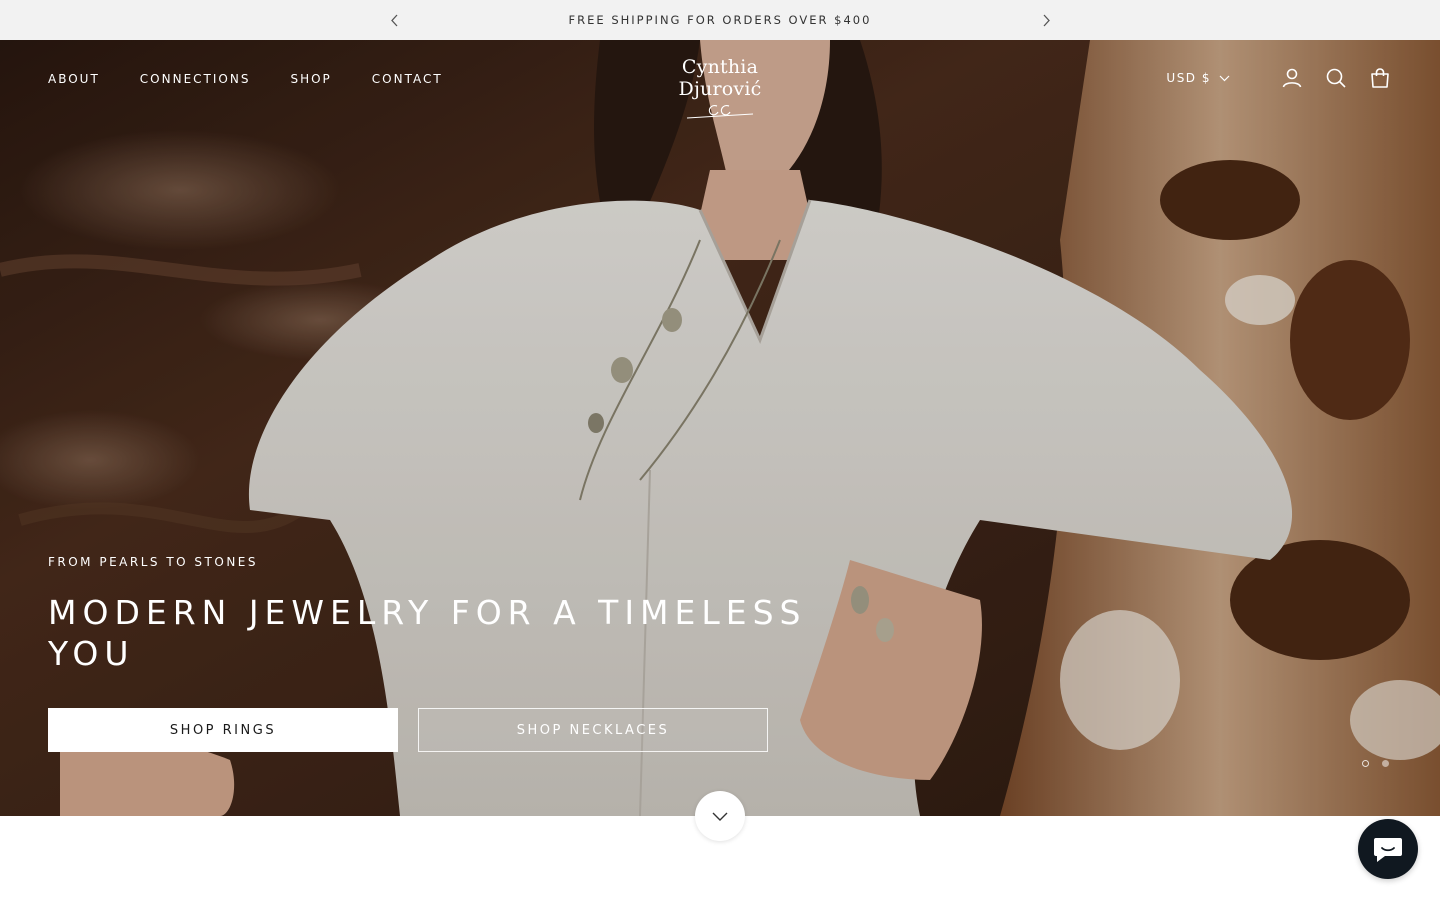  I want to click on chevron-right-icon, so click(1046, 20).